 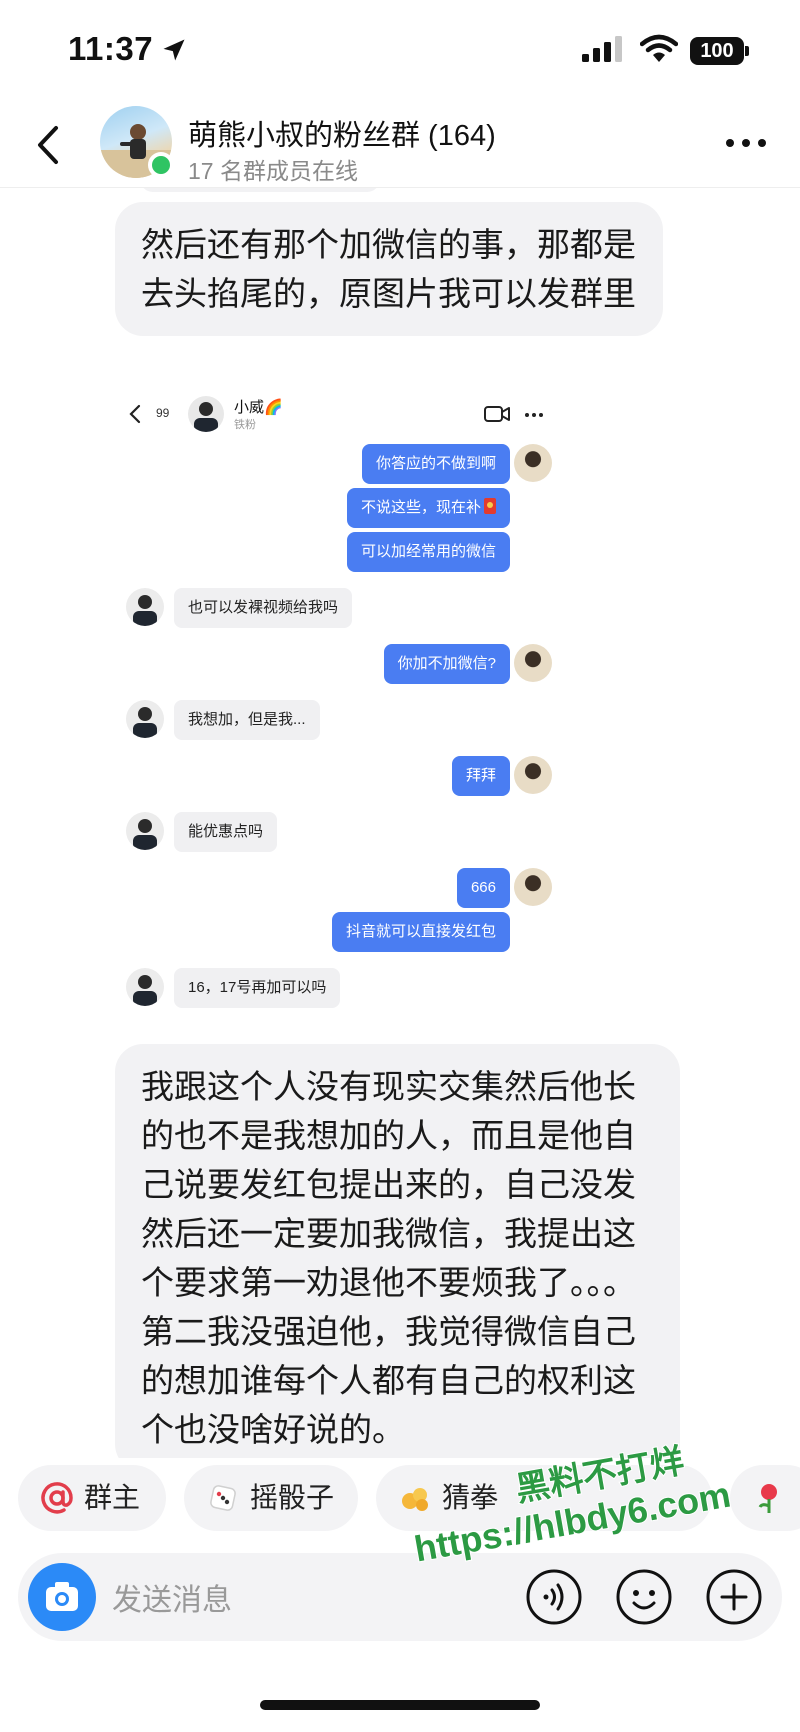 What do you see at coordinates (544, 1498) in the screenshot?
I see `rock-paper-scissors-button: 猜拳` at bounding box center [544, 1498].